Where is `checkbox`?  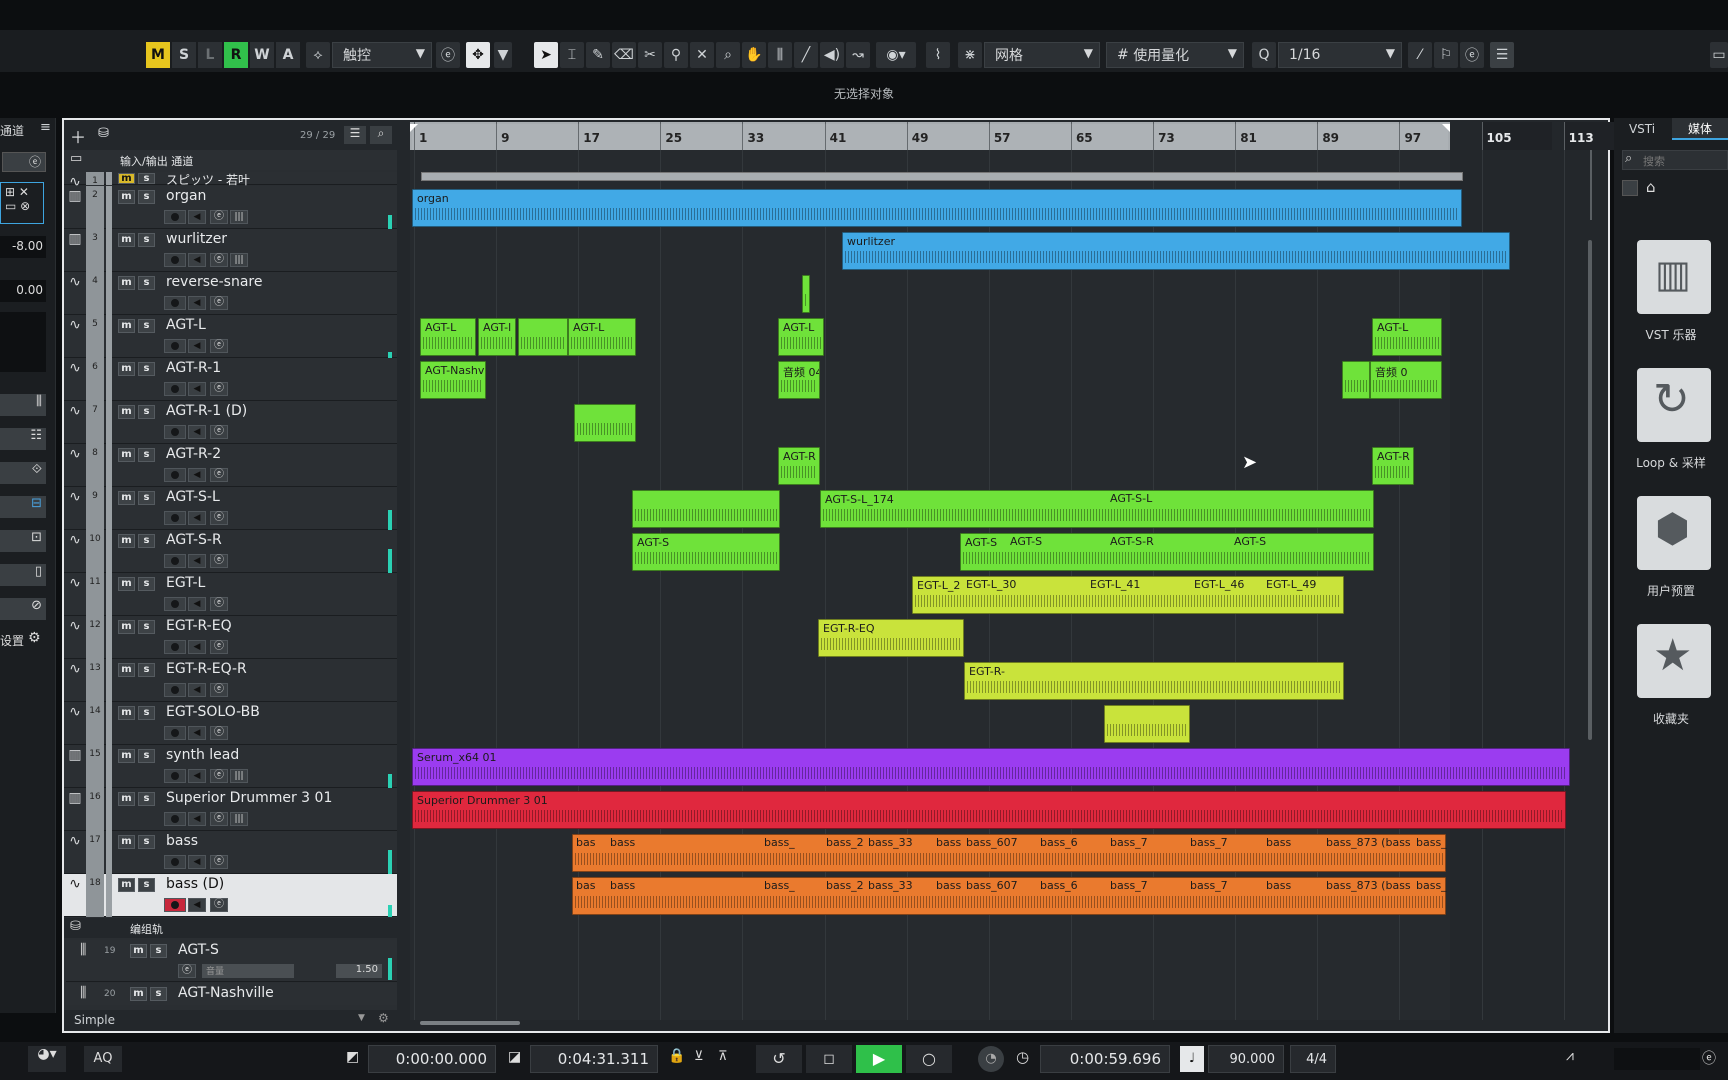
checkbox is located at coordinates (1630, 188).